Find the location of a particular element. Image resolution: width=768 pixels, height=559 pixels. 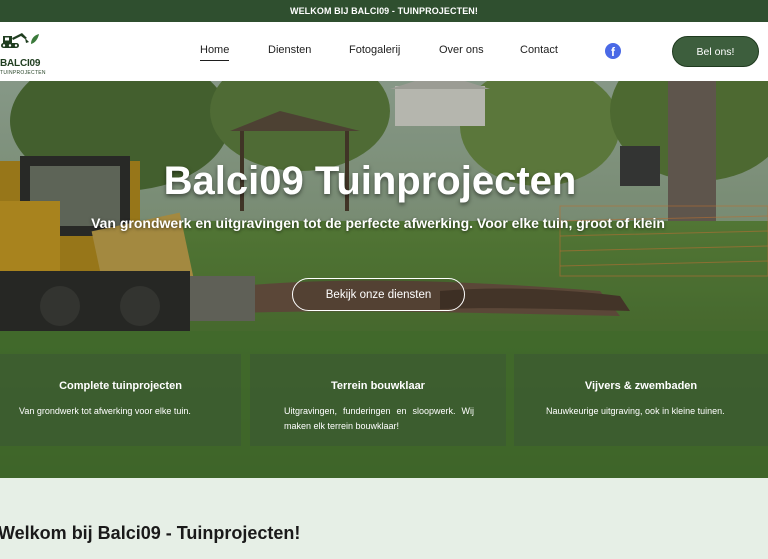

nav-contact: Contact is located at coordinates (539, 50).